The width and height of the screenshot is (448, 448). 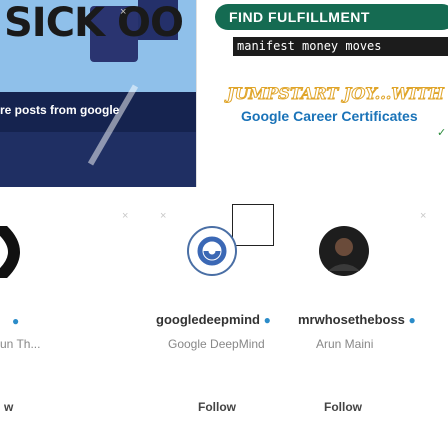 What do you see at coordinates (253, 225) in the screenshot?
I see `close-box-outline` at bounding box center [253, 225].